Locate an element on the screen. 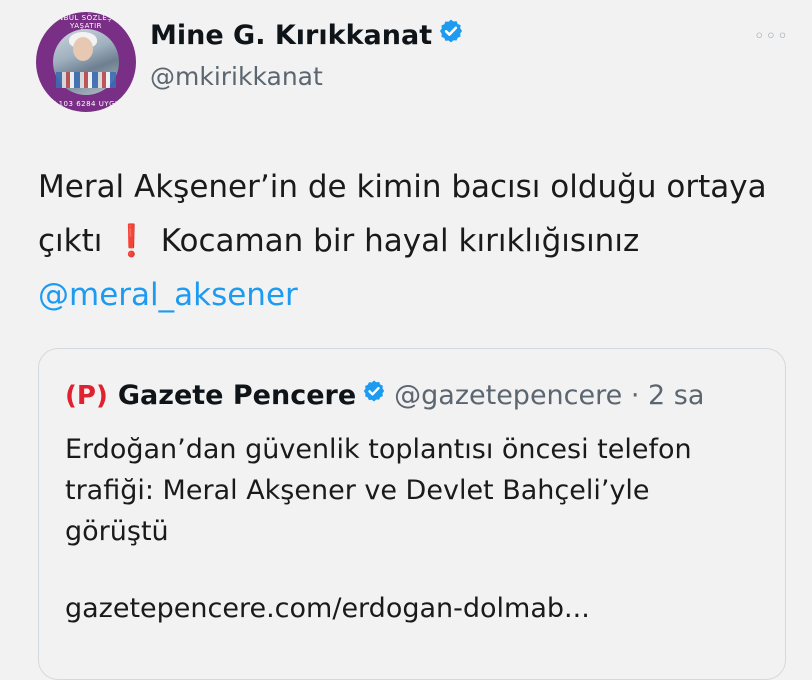 The image size is (812, 680). tweet-line-2-start: çıktı is located at coordinates (75, 241).